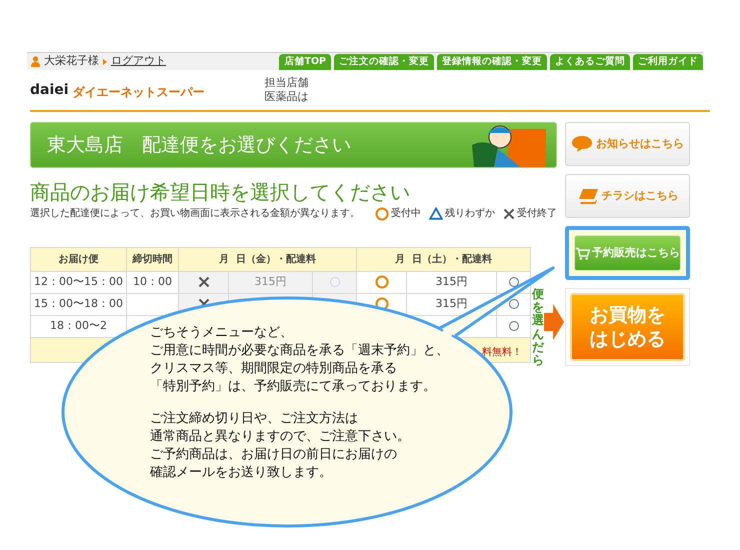  What do you see at coordinates (78, 259) in the screenshot?
I see `column-header: お届け便` at bounding box center [78, 259].